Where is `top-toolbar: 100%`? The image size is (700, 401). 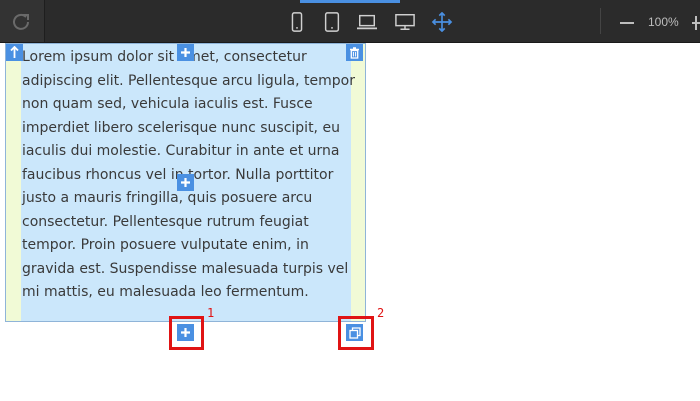
top-toolbar: 100% is located at coordinates (350, 21).